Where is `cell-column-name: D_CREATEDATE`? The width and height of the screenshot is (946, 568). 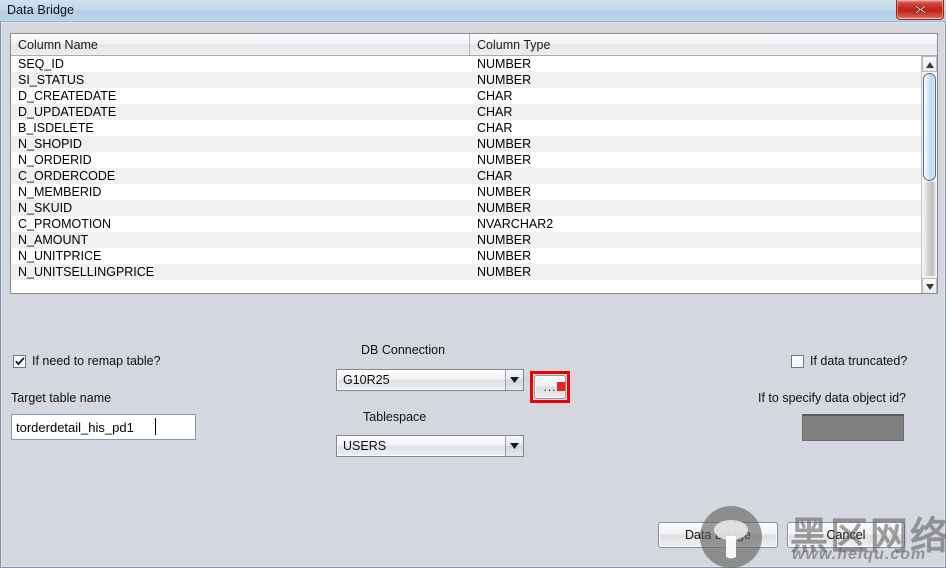
cell-column-name: D_CREATEDATE is located at coordinates (67, 96).